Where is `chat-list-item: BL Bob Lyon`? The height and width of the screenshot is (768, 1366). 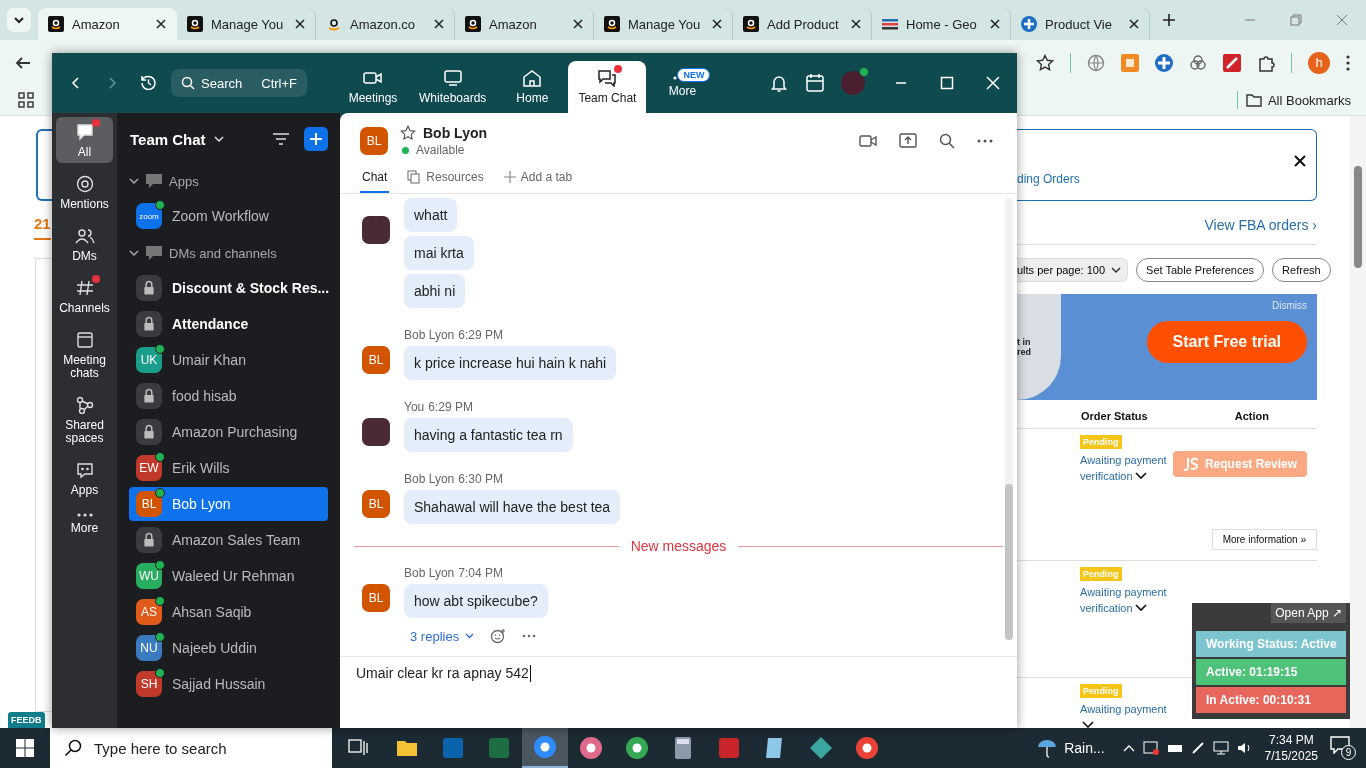
chat-list-item: BL Bob Lyon is located at coordinates (228, 504).